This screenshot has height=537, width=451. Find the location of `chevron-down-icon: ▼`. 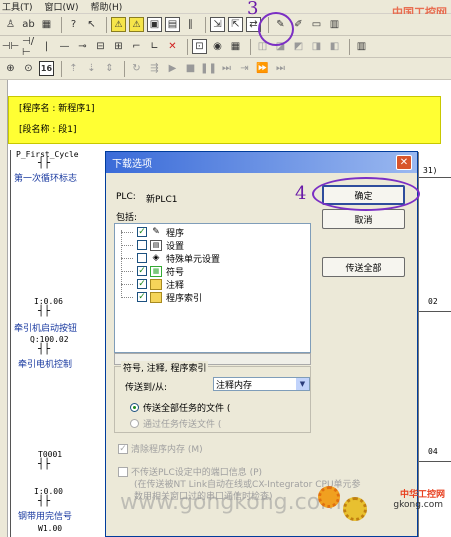

chevron-down-icon: ▼ is located at coordinates (302, 384).